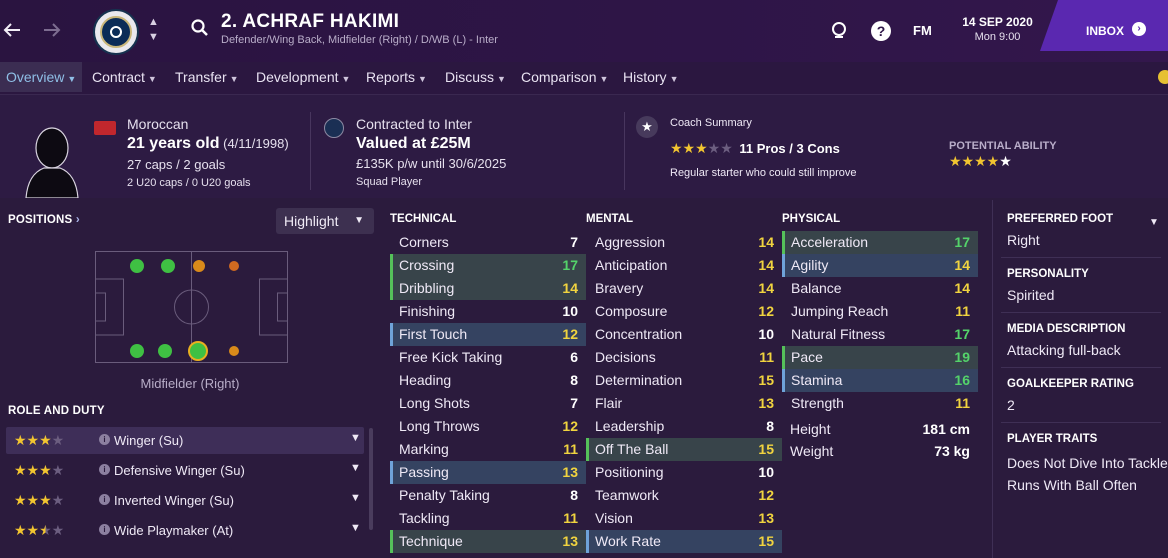 The height and width of the screenshot is (558, 1168). What do you see at coordinates (880, 311) in the screenshot?
I see `attribute-row: Jumping Reach 11` at bounding box center [880, 311].